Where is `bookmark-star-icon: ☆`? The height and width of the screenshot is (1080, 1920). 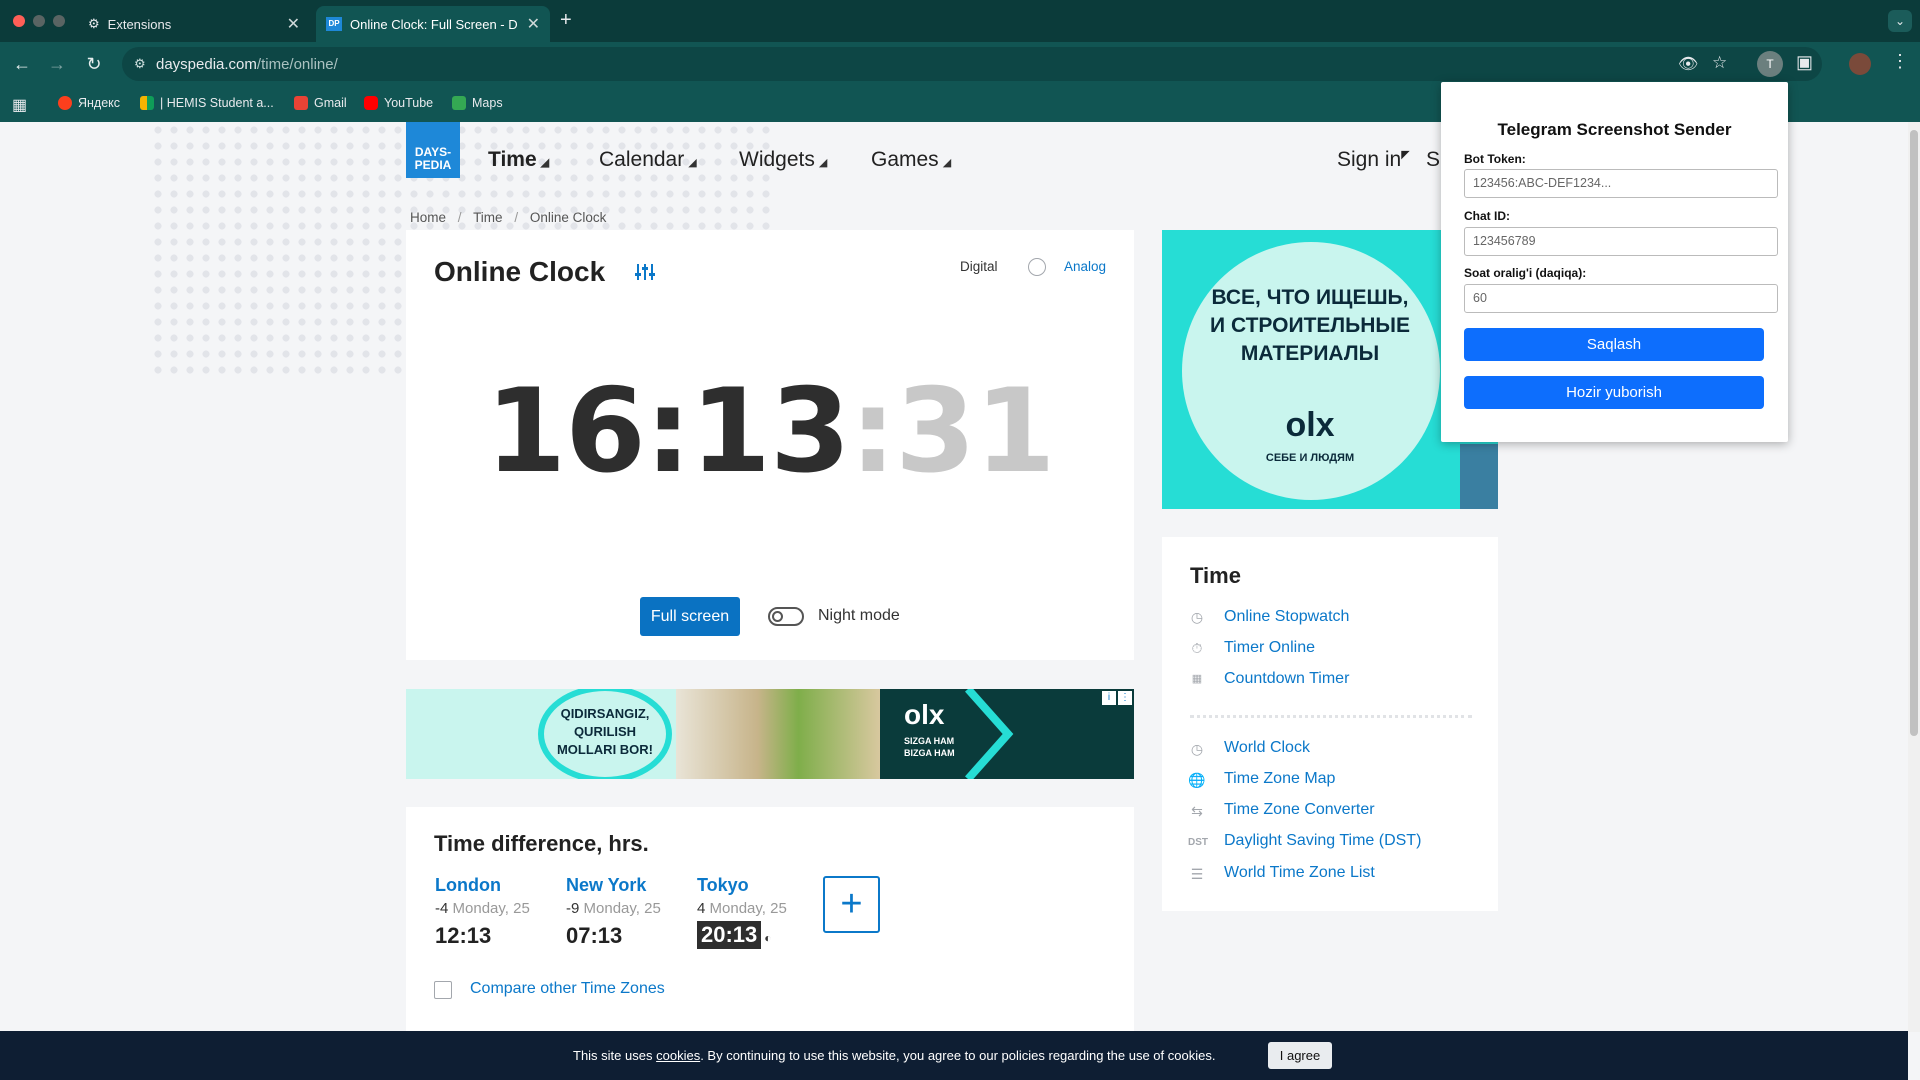
bookmark-star-icon: ☆ is located at coordinates (1719, 63).